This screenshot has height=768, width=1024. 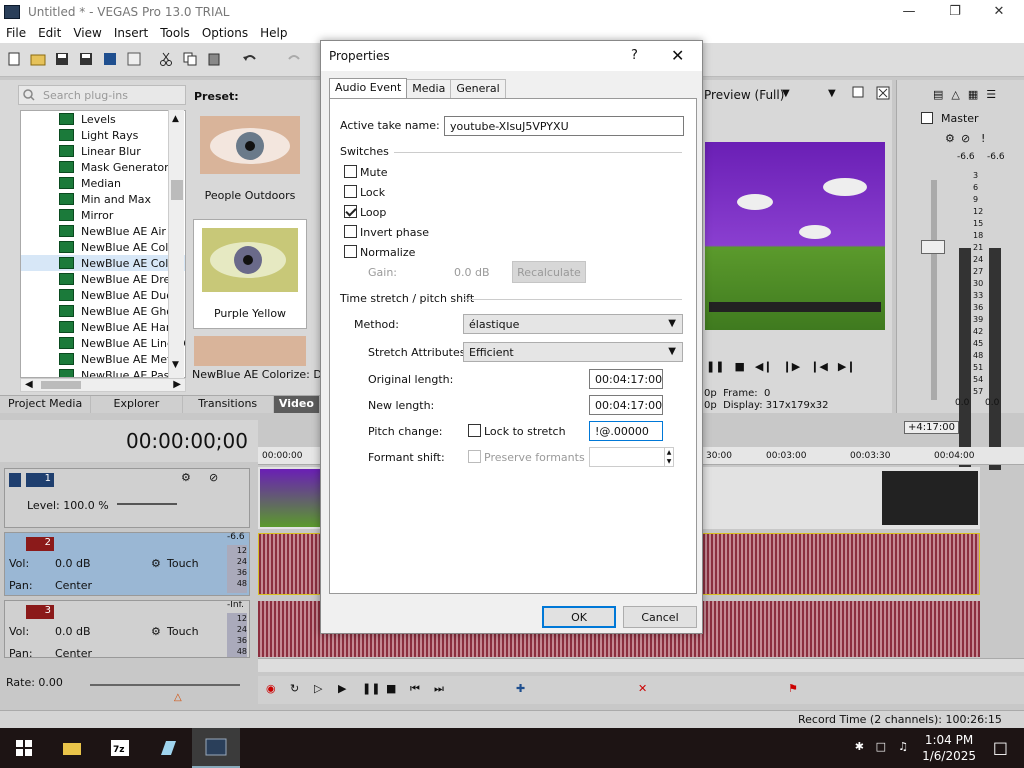 What do you see at coordinates (103, 343) in the screenshot?
I see `plugin-list-item: NewBlue AE Line D` at bounding box center [103, 343].